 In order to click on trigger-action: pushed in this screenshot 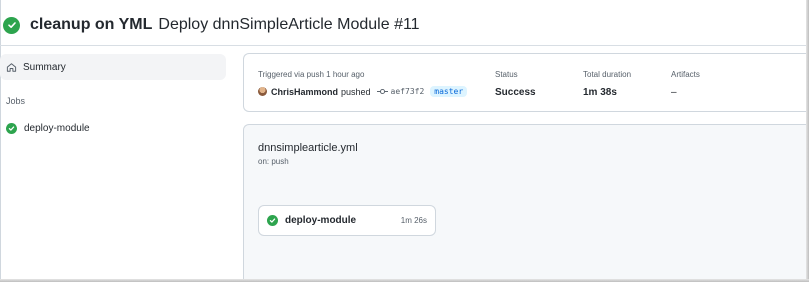, I will do `click(356, 91)`.